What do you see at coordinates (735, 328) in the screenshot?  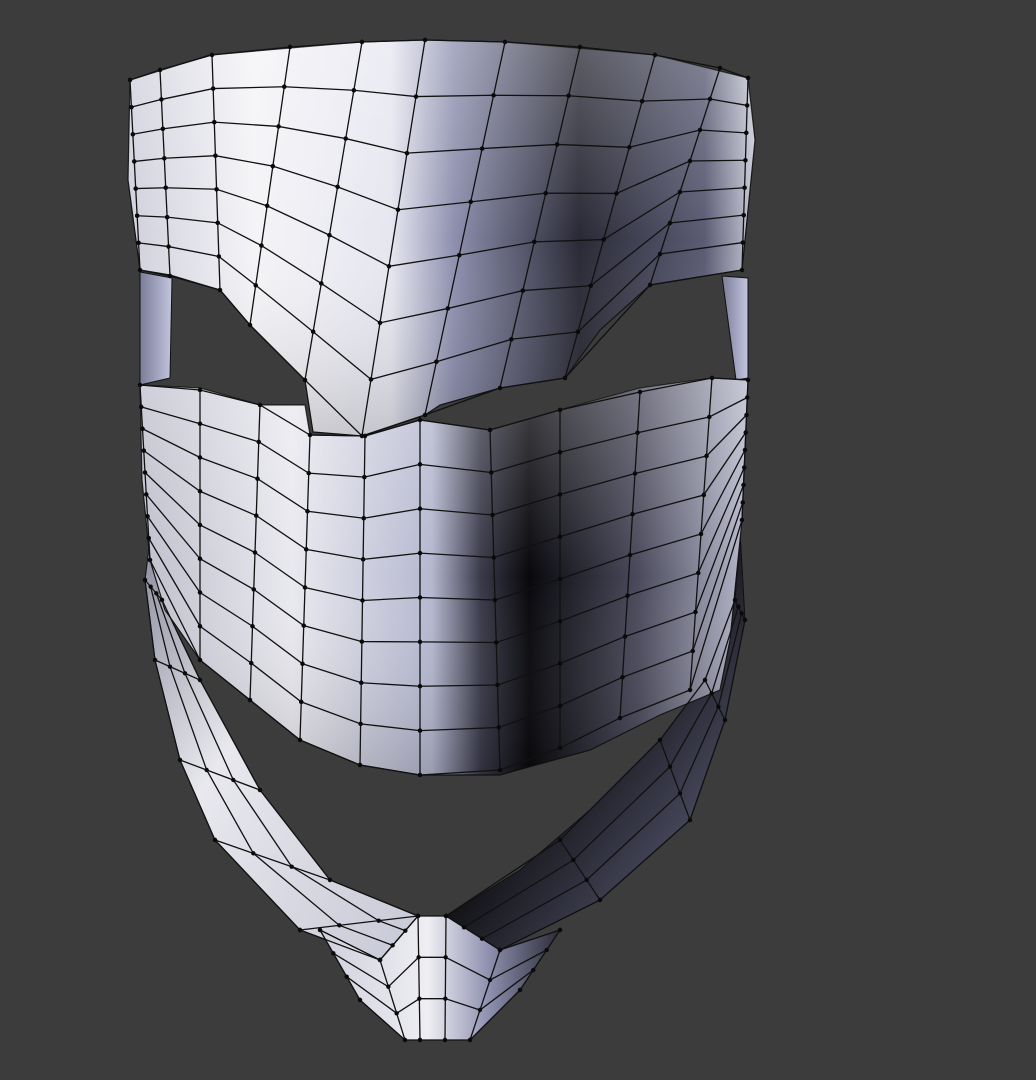 I see `right-temple-strip` at bounding box center [735, 328].